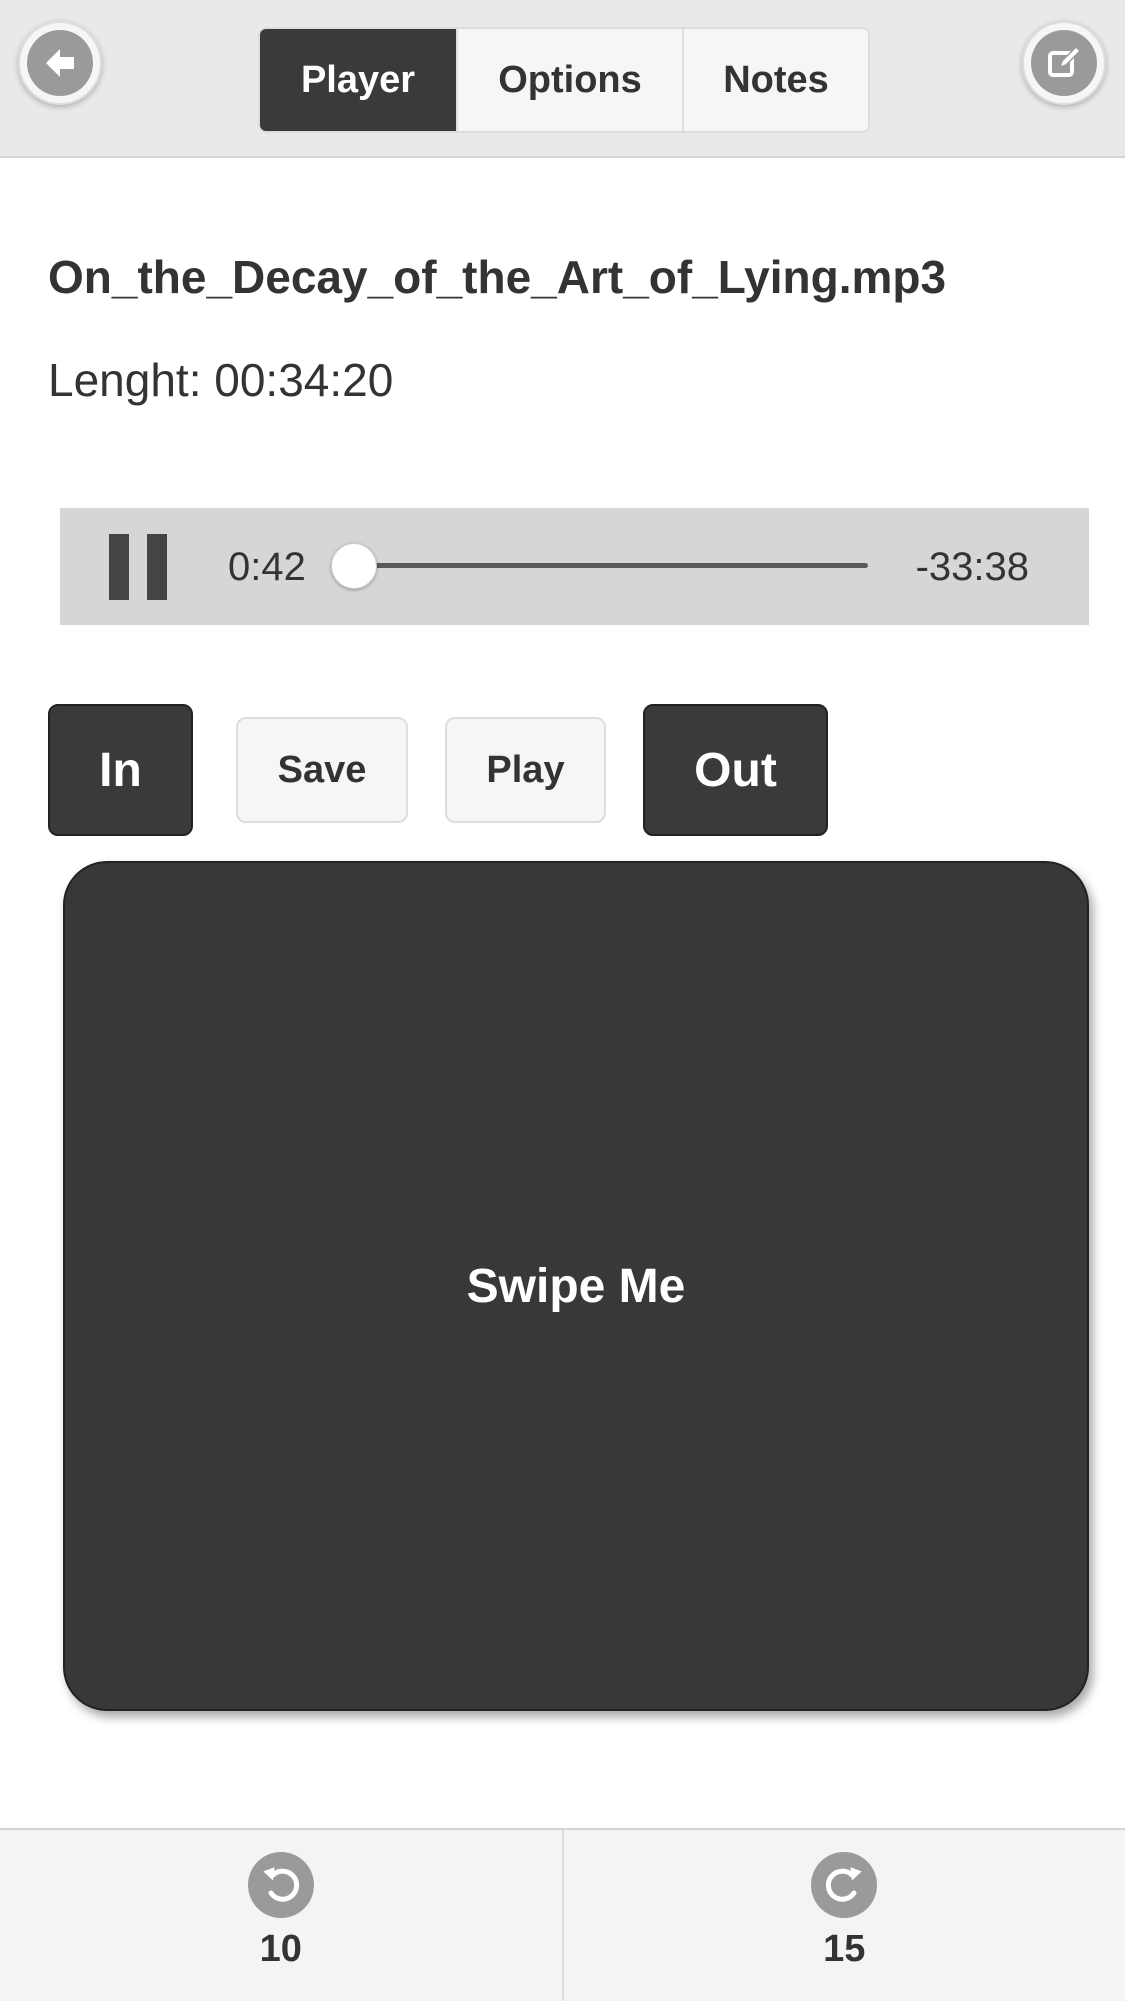 The width and height of the screenshot is (1125, 2001). I want to click on swipe-label: Swipe Me, so click(576, 1286).